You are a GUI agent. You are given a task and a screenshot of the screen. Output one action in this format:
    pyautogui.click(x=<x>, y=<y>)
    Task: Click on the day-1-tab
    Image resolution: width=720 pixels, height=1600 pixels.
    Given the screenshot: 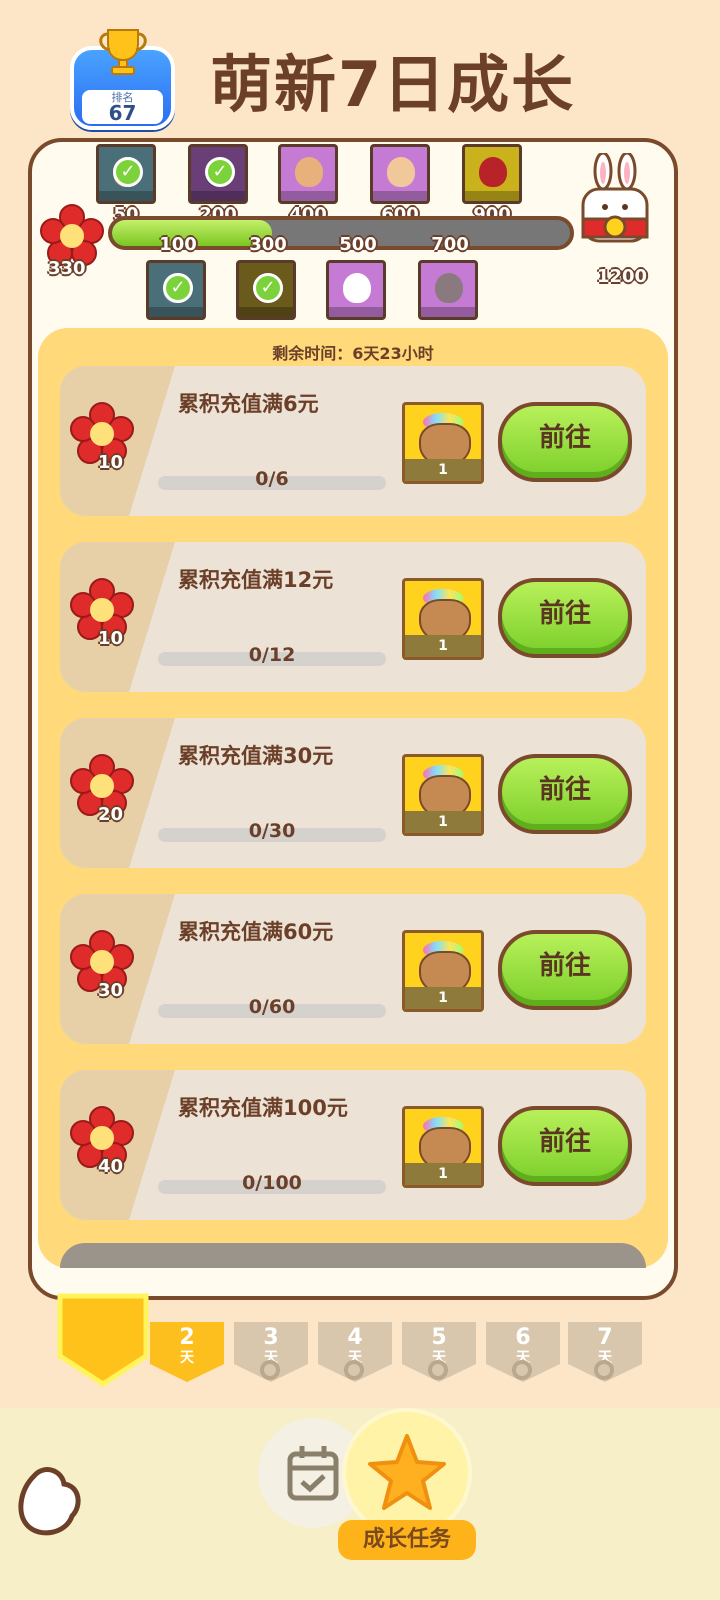 What is the action you would take?
    pyautogui.click(x=103, y=1340)
    